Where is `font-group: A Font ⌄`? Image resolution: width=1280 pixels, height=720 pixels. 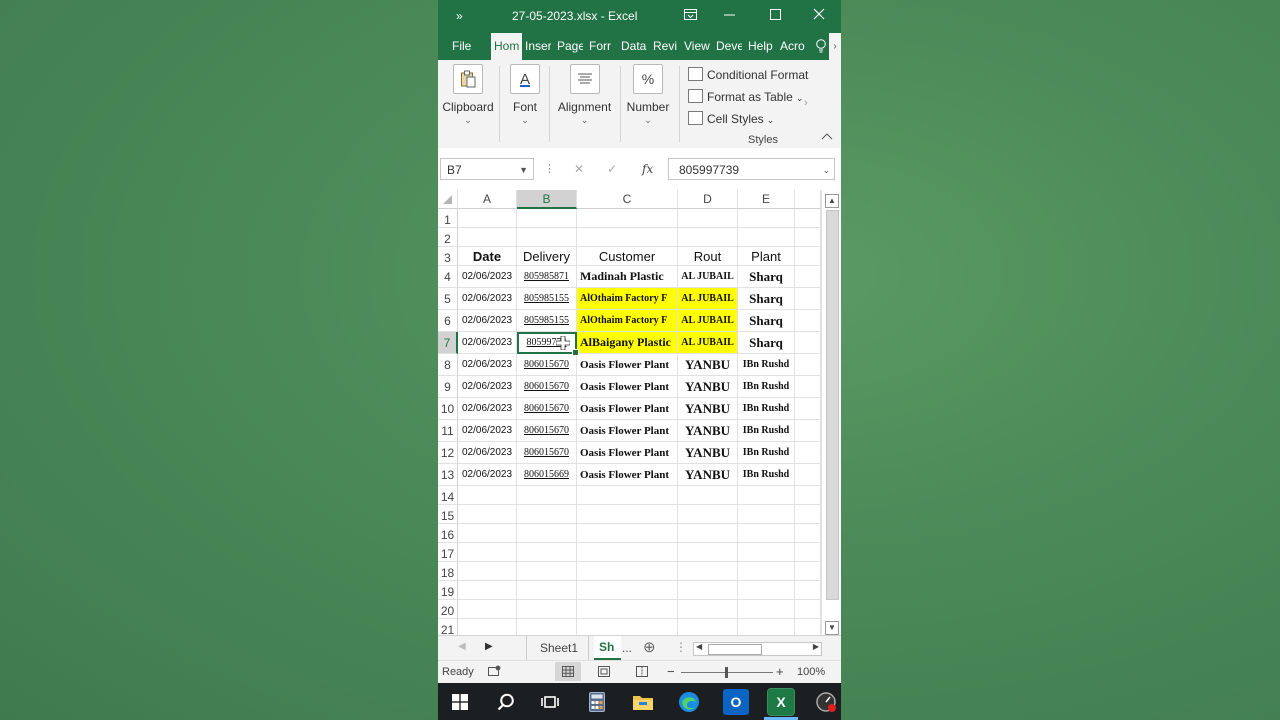 font-group: A Font ⌄ is located at coordinates (525, 95).